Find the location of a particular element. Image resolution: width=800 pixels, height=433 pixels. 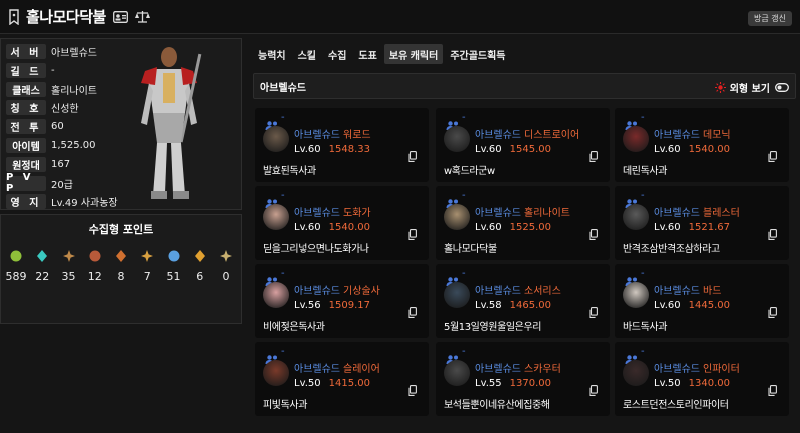

character-server-class: 아브렐슈드 도화가 is located at coordinates (332, 211).